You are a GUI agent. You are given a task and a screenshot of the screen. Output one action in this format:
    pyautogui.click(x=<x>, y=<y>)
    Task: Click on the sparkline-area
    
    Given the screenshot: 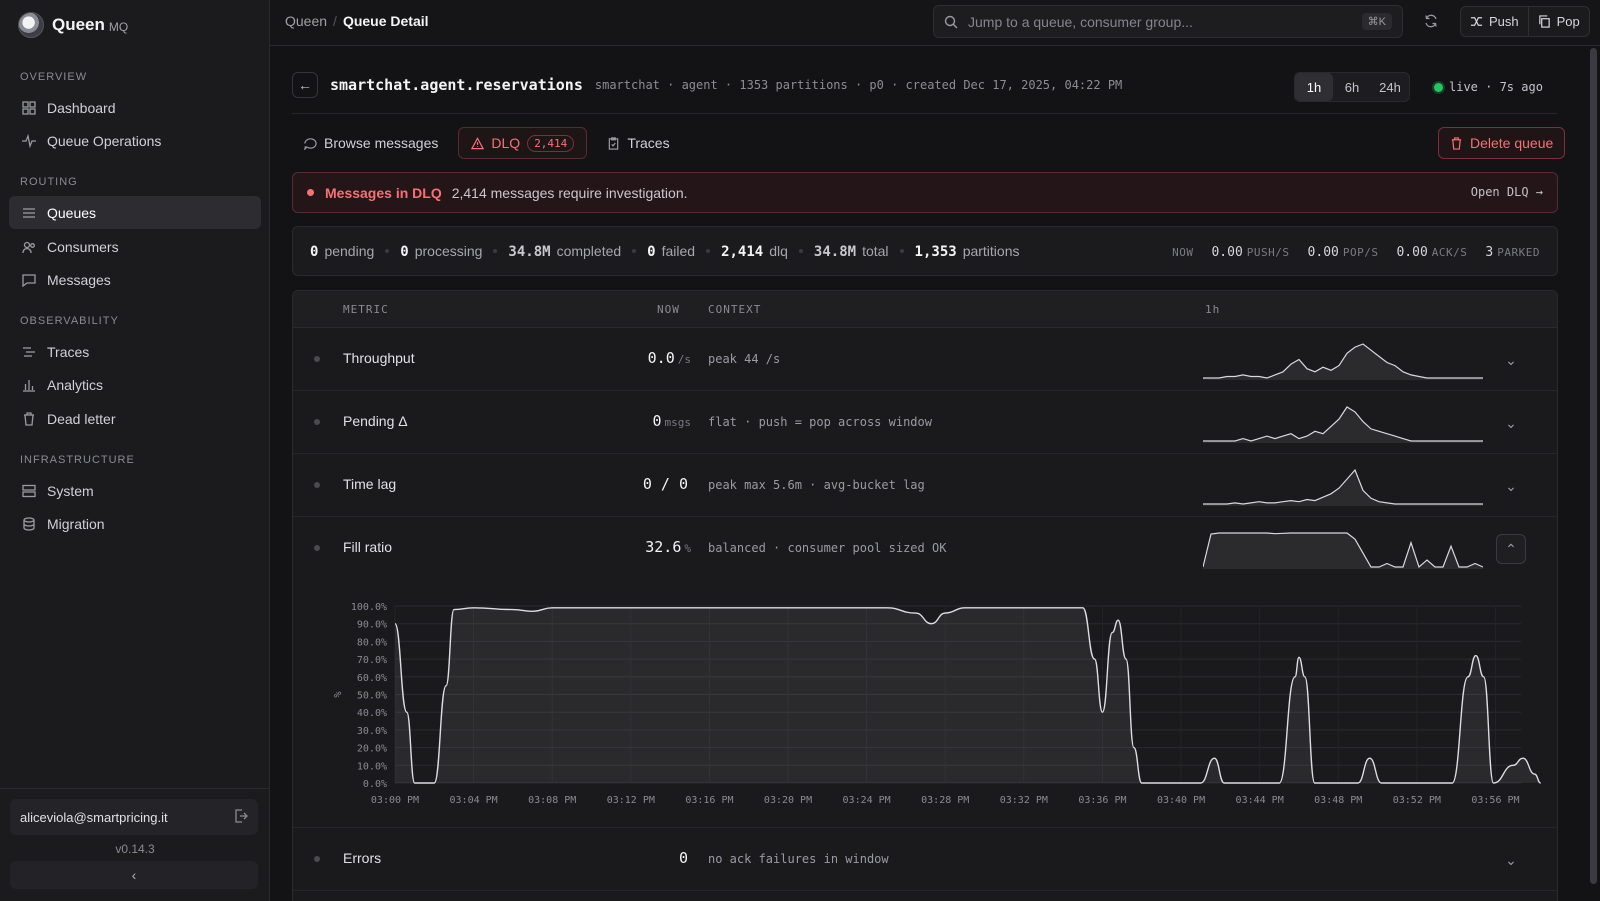 What is the action you would take?
    pyautogui.click(x=1343, y=362)
    